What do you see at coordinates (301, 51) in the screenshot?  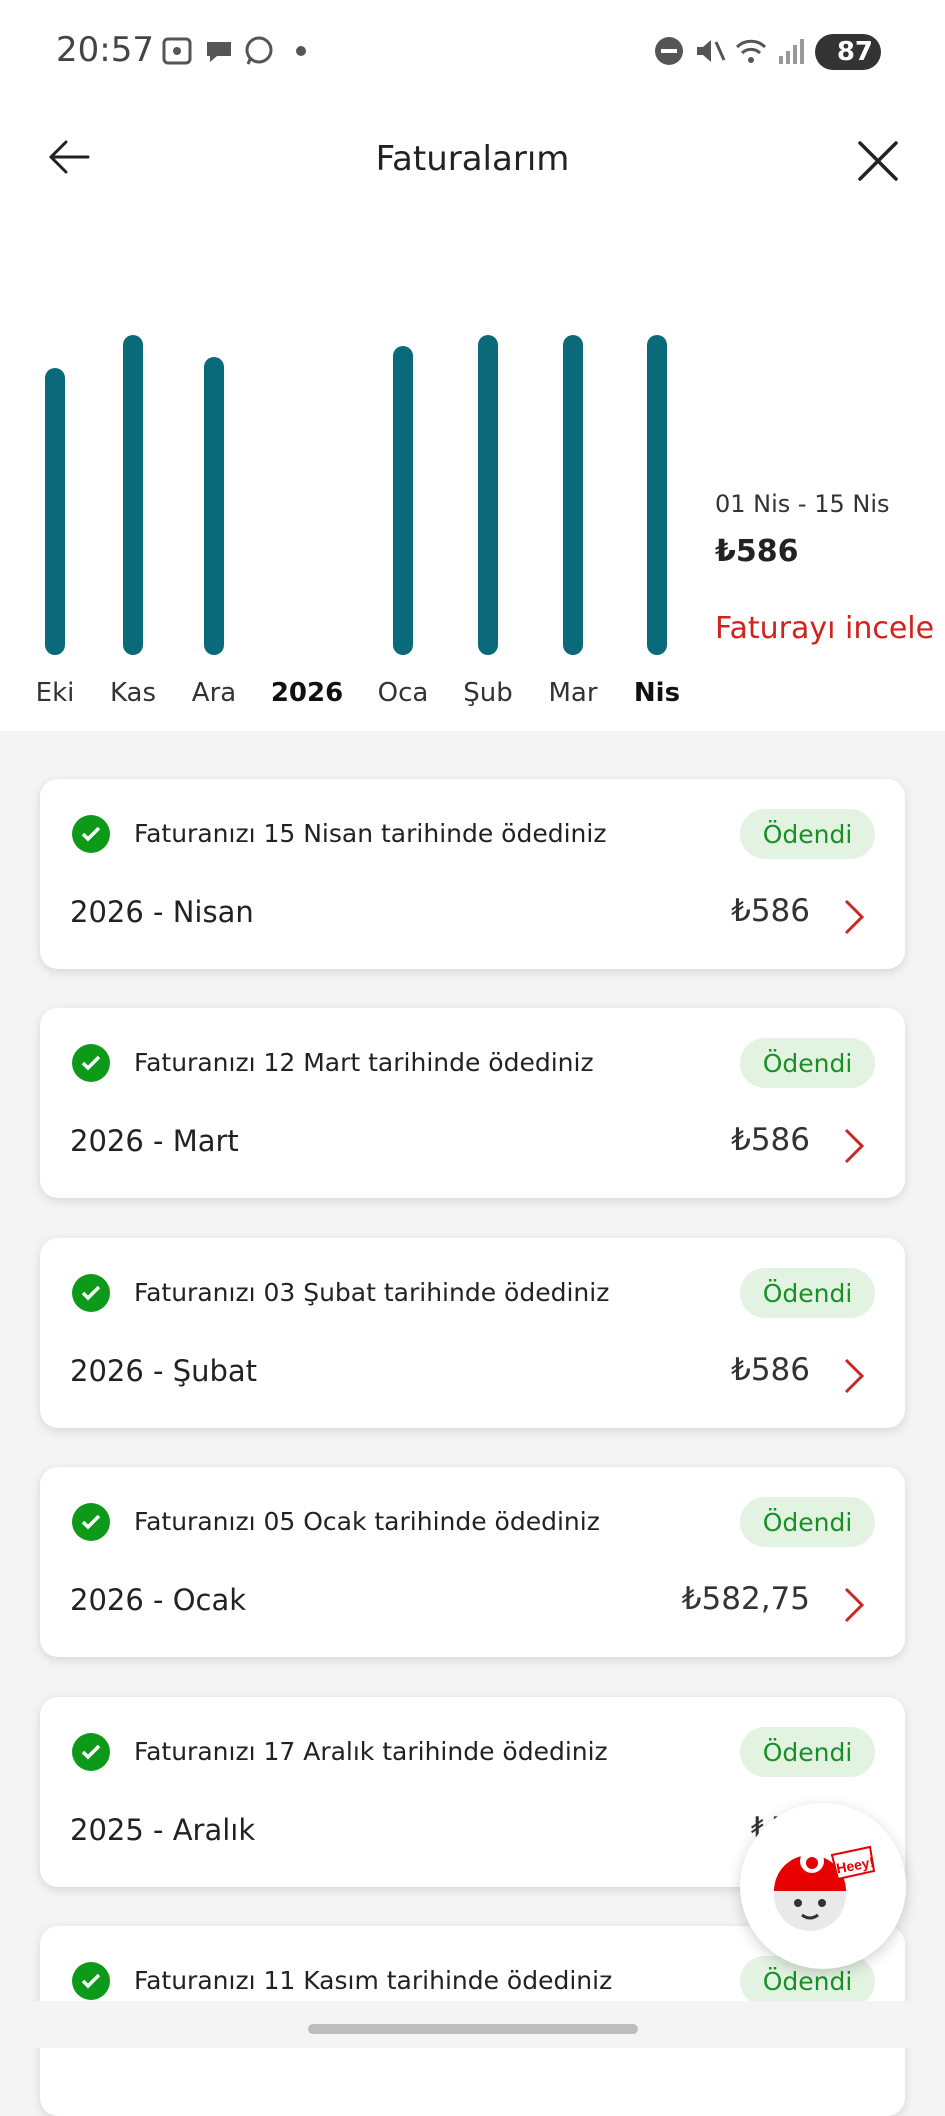 I see `notification-dot-icon` at bounding box center [301, 51].